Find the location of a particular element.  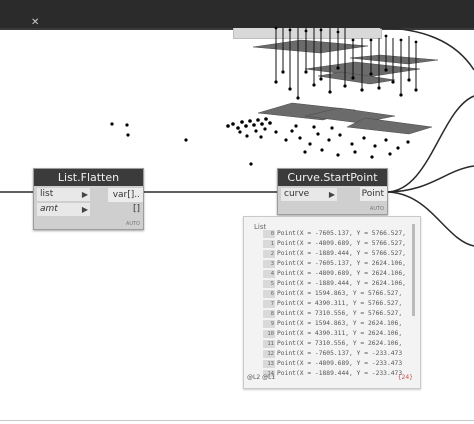

list-value: Point(X = 7310.556, Y = 5766.527, is located at coordinates (340, 313).